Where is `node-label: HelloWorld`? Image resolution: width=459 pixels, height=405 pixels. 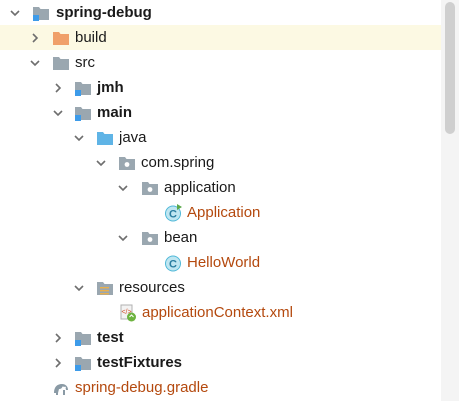 node-label: HelloWorld is located at coordinates (224, 262).